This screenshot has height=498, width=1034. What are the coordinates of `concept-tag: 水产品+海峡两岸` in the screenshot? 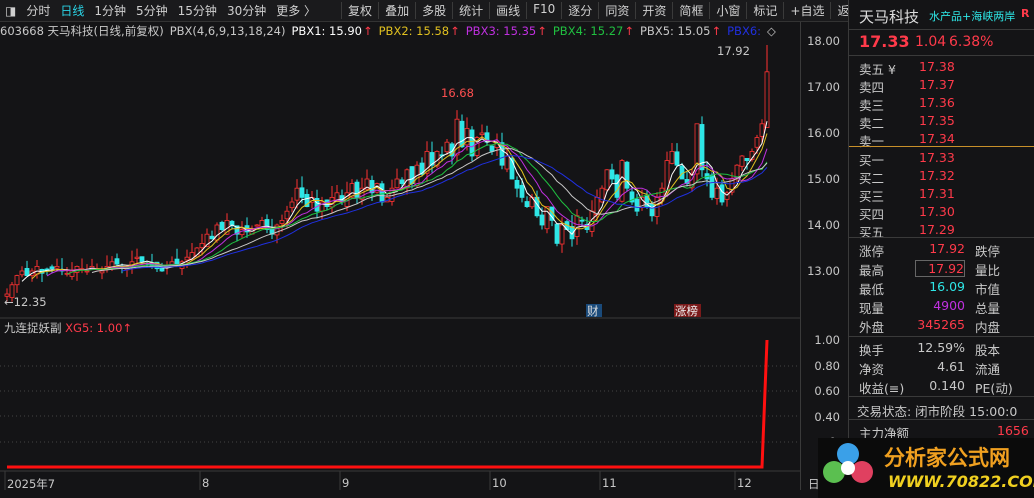 It's located at (972, 16).